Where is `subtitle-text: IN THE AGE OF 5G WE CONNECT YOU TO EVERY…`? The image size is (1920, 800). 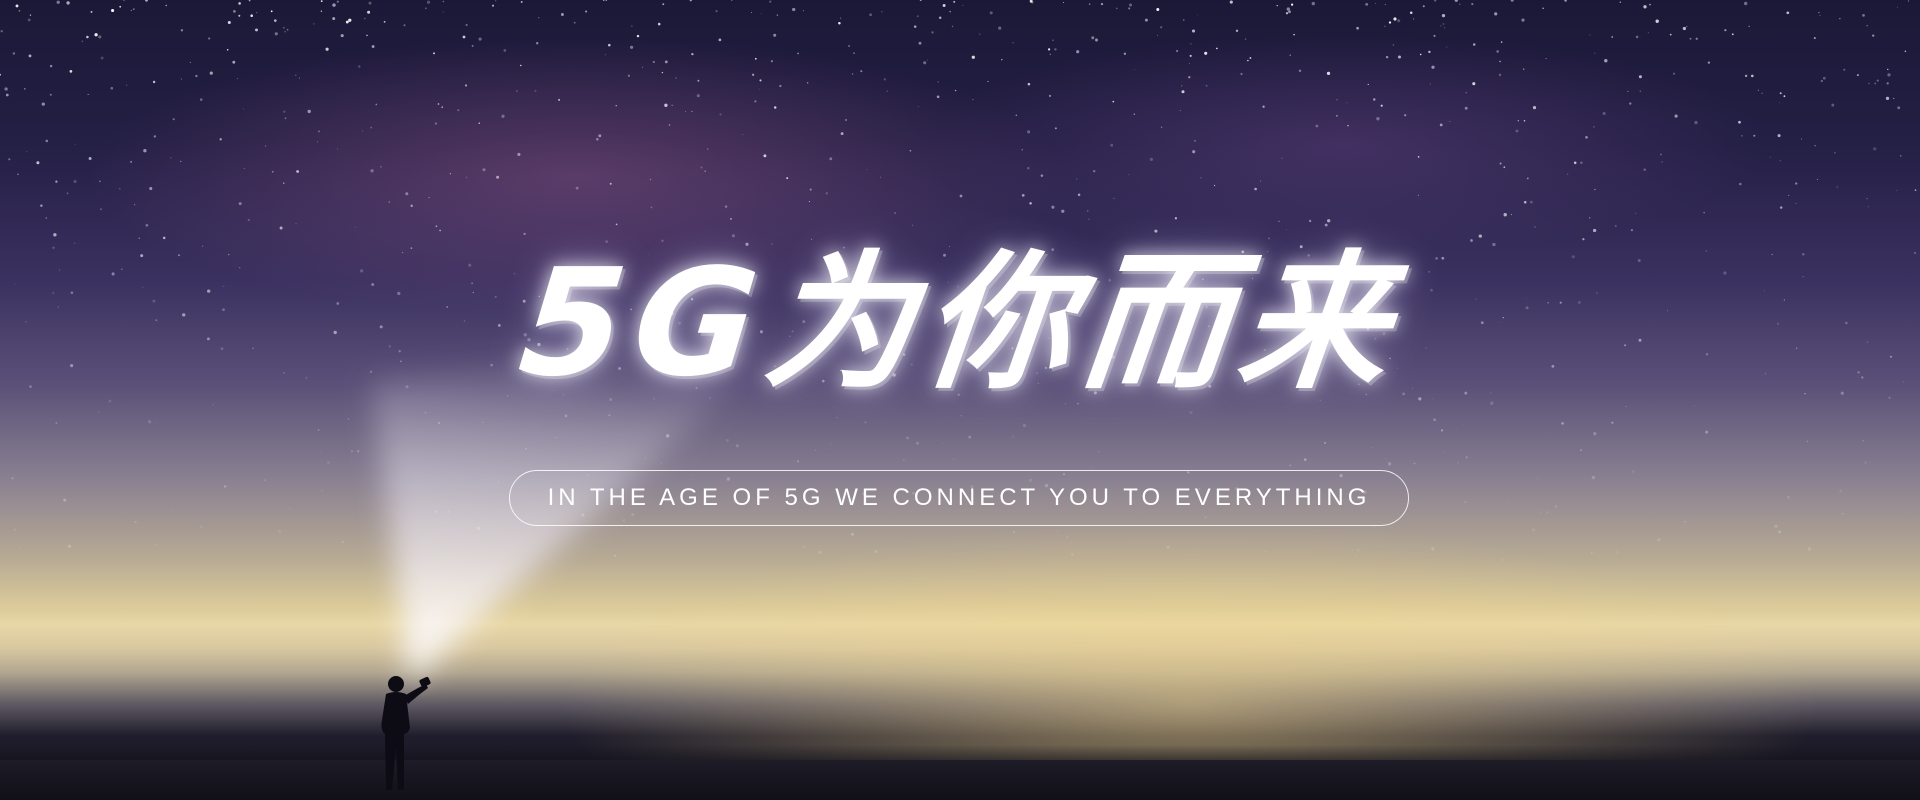 subtitle-text: IN THE AGE OF 5G WE CONNECT YOU TO EVERY… is located at coordinates (959, 497).